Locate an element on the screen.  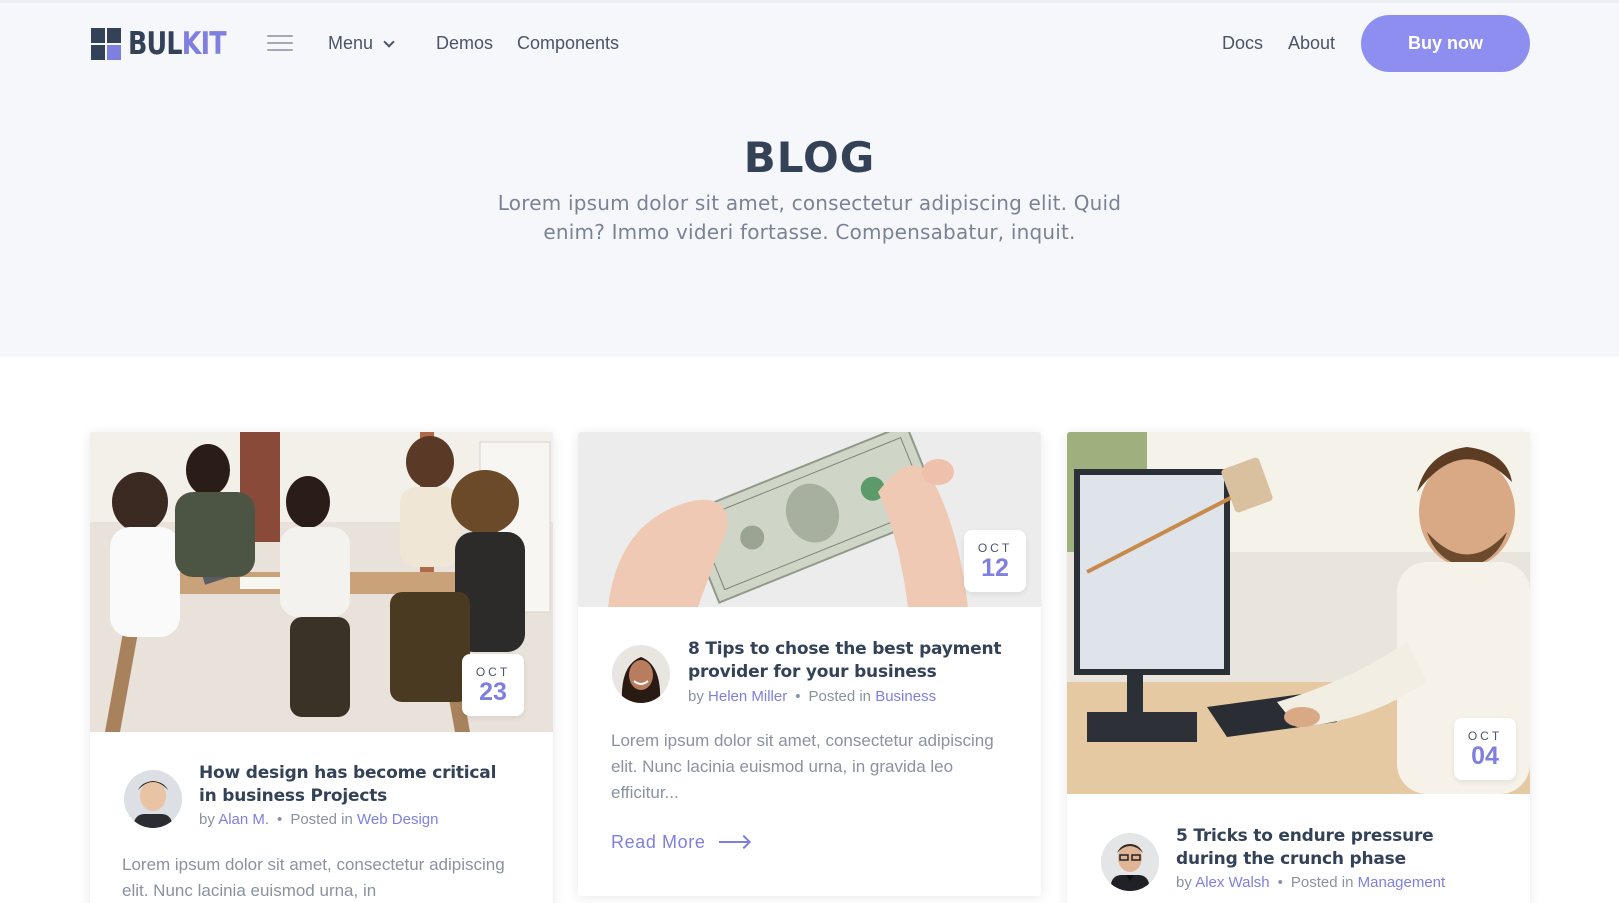
logo-mark-icon is located at coordinates (106, 44).